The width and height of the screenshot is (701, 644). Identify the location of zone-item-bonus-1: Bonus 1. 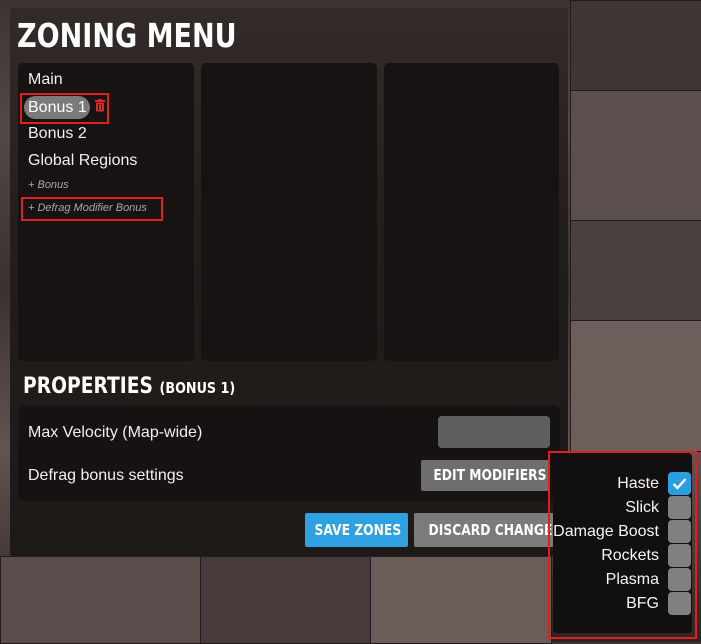
(57, 107).